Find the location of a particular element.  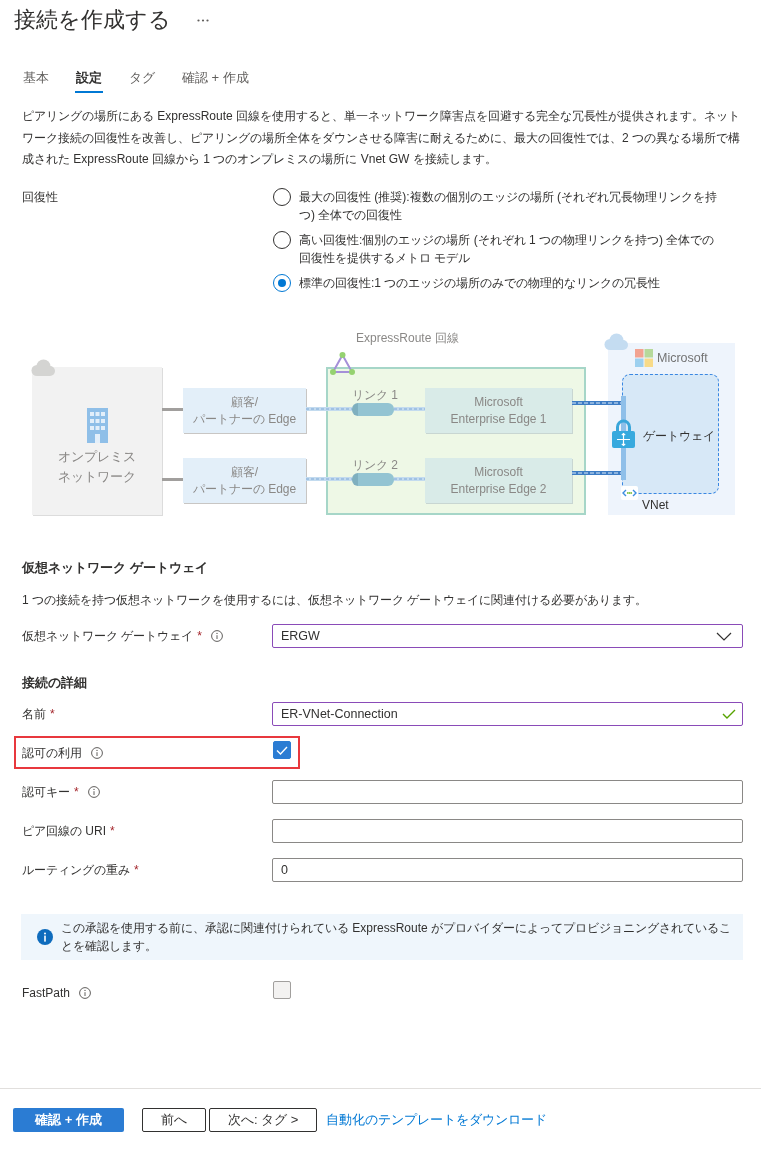

option-label: 高い回復性:個別のエッジの場所 (それぞれ 1 つの物理リンクを持つ) 全体での回復性を提供するメトロ モデル is located at coordinates (509, 249).